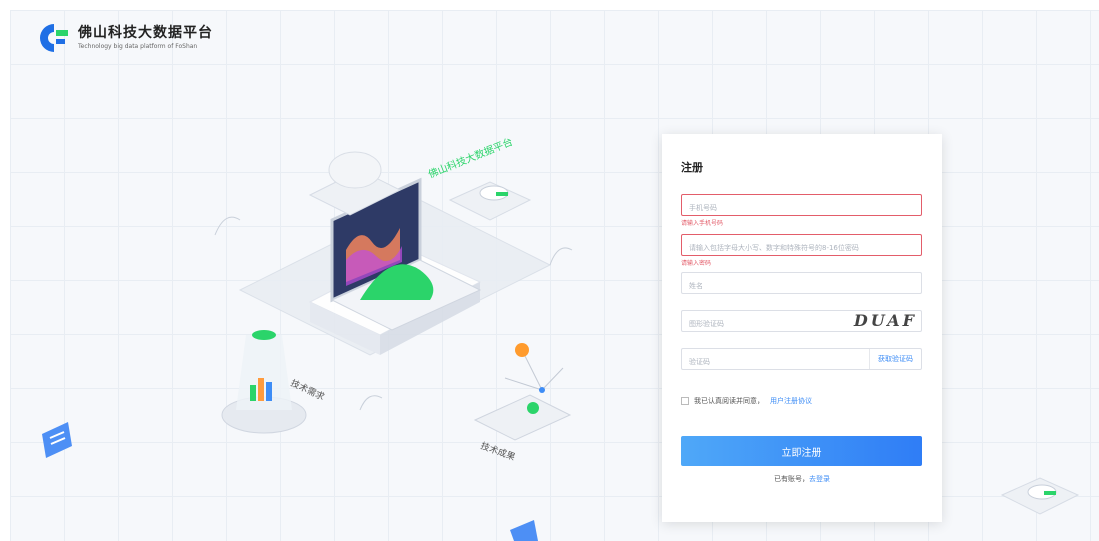 Image resolution: width=1099 pixels, height=541 pixels. Describe the element at coordinates (57, 440) in the screenshot. I see `document-icon-left` at that location.